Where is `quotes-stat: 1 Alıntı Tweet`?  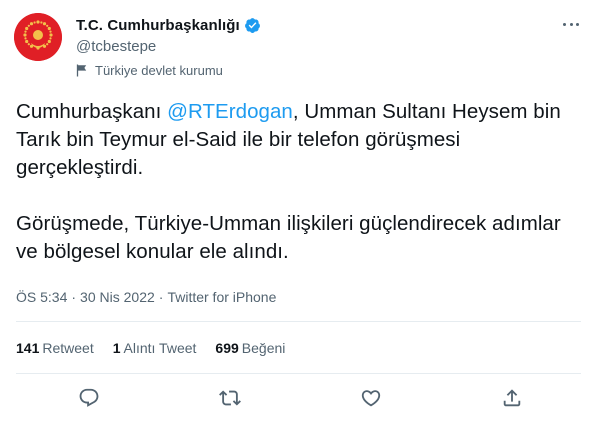
quotes-stat: 1 Alıntı Tweet is located at coordinates (155, 348).